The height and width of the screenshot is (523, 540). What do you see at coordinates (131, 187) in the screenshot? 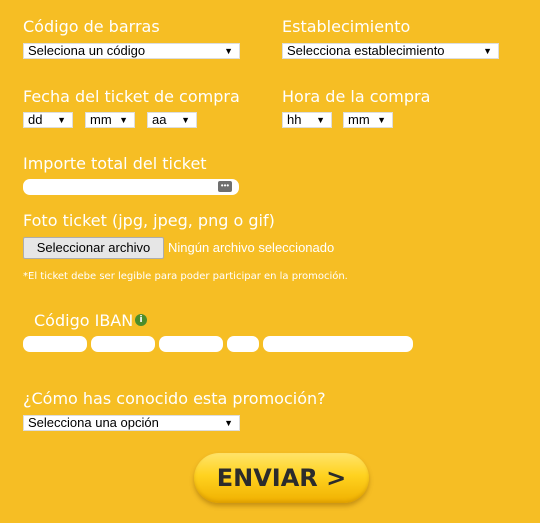
I see `total-amount-input` at bounding box center [131, 187].